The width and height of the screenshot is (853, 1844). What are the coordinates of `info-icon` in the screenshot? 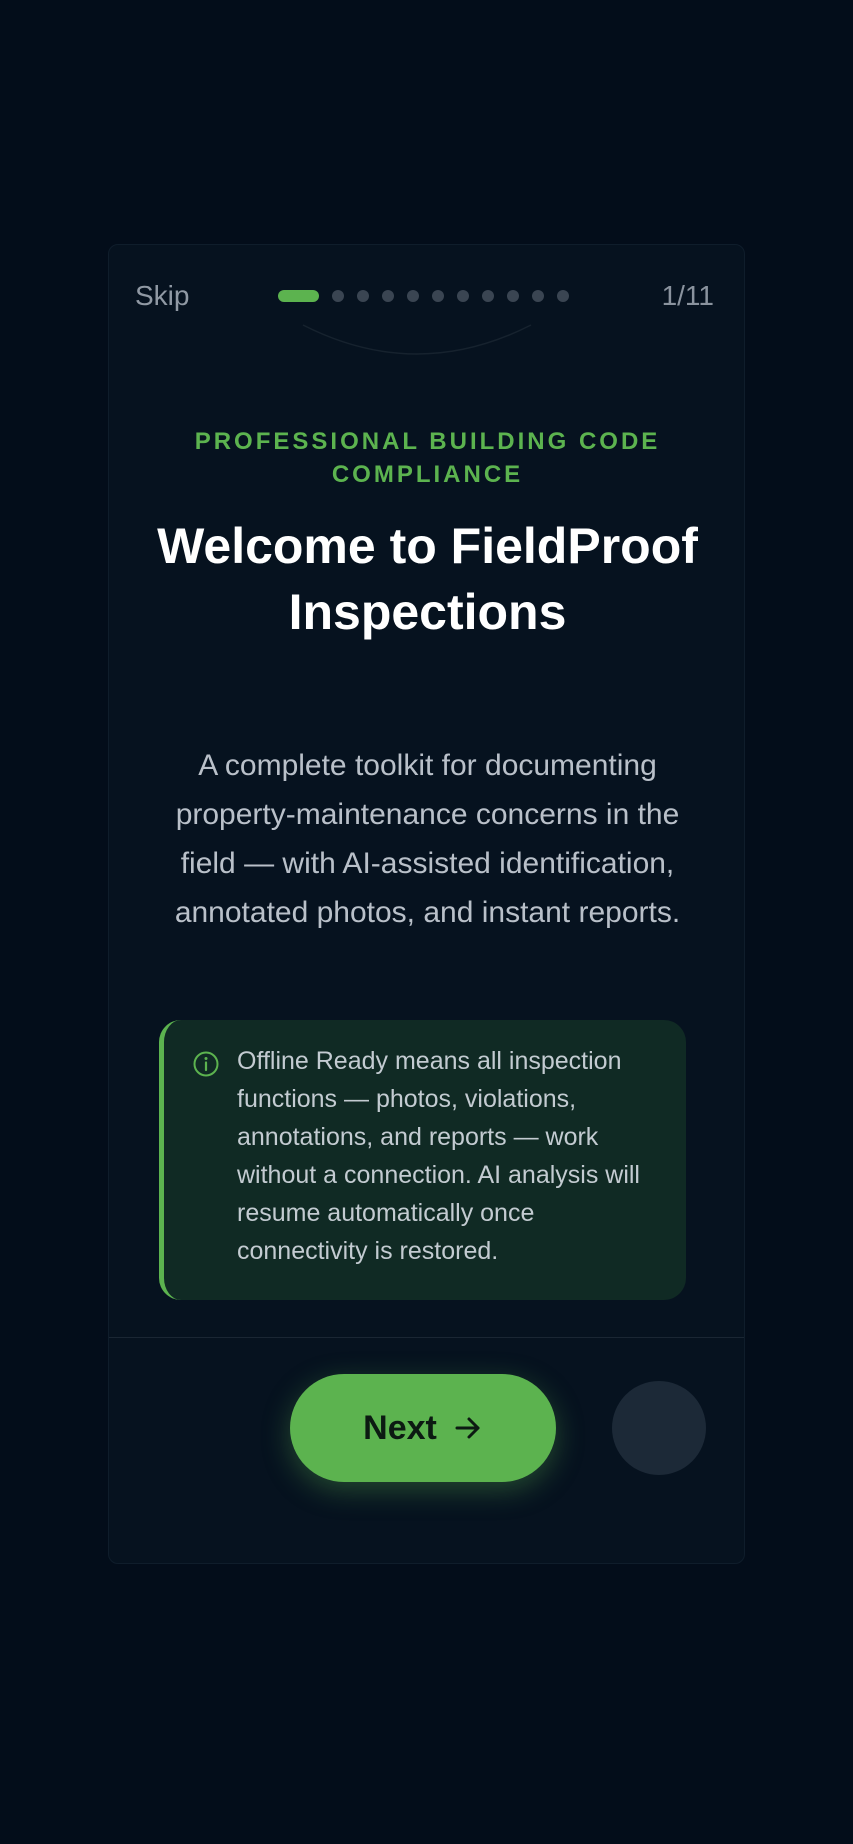 It's located at (206, 1064).